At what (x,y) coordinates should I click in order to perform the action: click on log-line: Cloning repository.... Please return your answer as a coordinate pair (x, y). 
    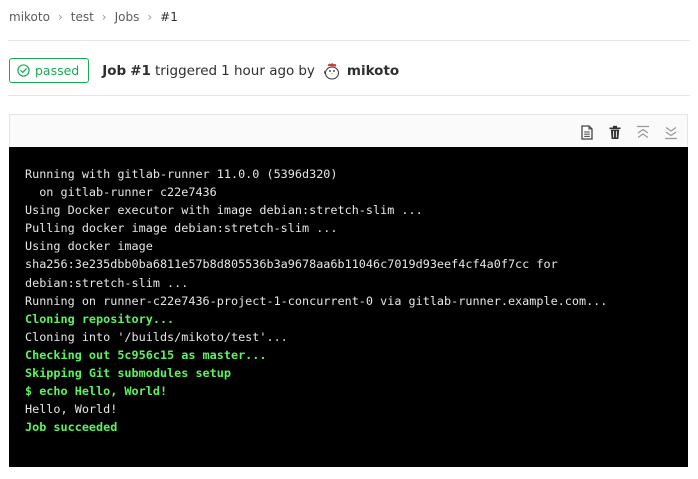
    Looking at the image, I should click on (100, 318).